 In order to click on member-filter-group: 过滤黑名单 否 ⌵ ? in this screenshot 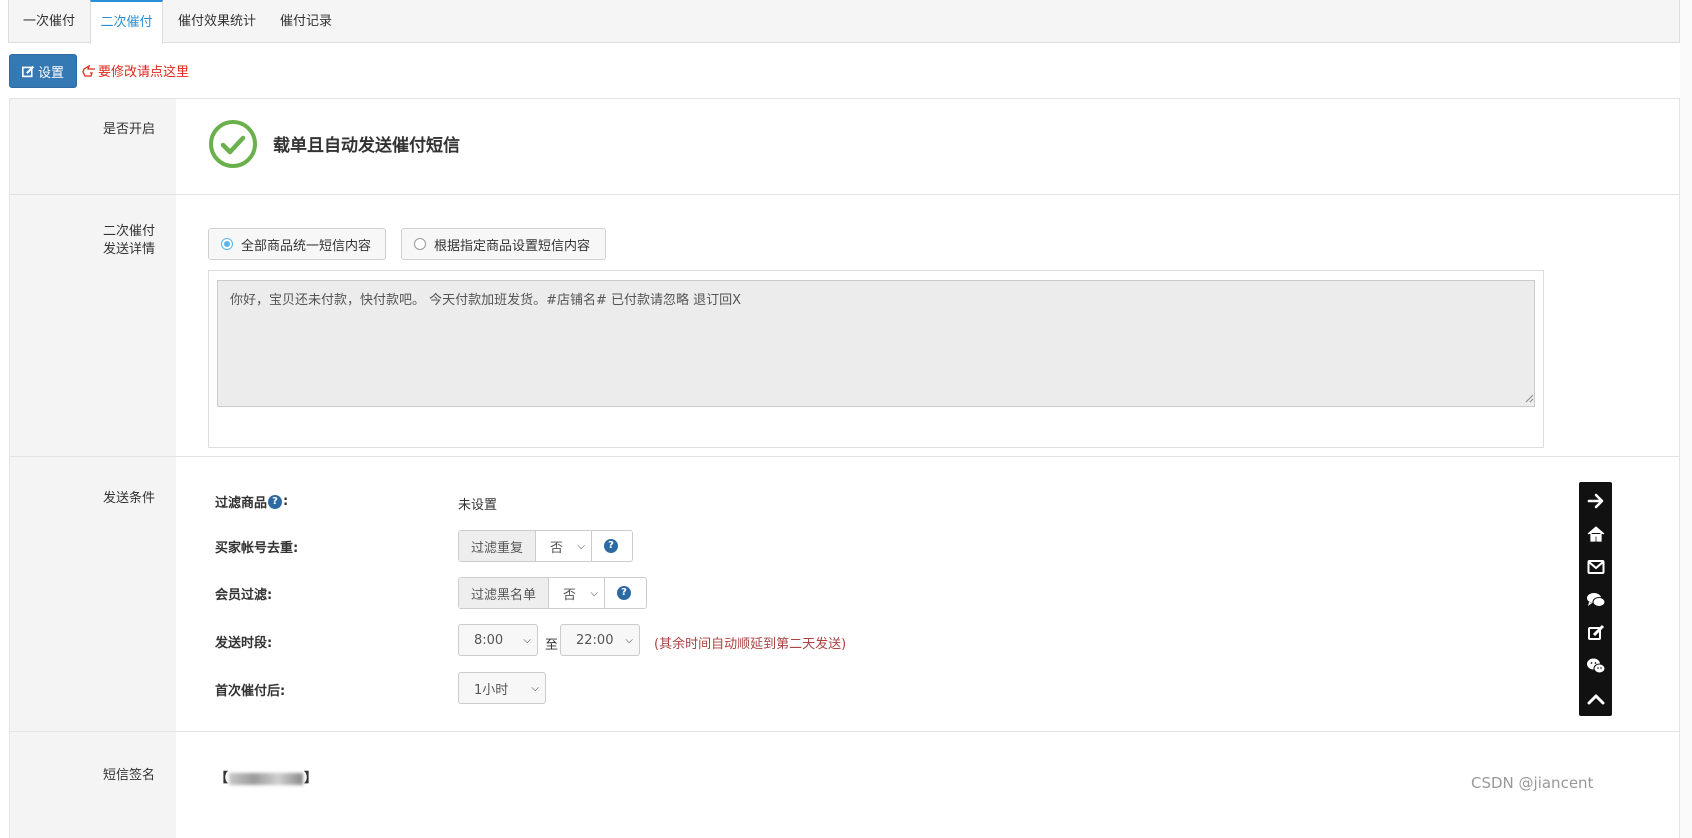, I will do `click(552, 593)`.